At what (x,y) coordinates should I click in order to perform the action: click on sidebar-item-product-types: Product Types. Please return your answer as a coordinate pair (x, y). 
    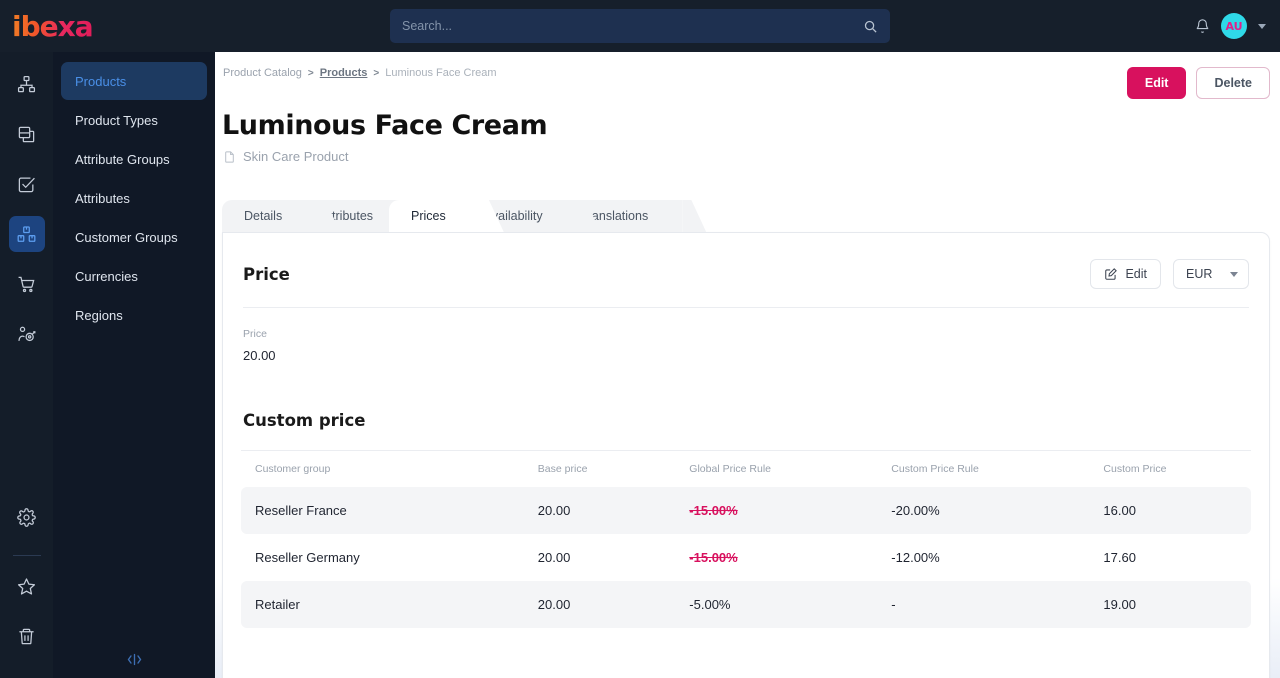
    Looking at the image, I should click on (134, 120).